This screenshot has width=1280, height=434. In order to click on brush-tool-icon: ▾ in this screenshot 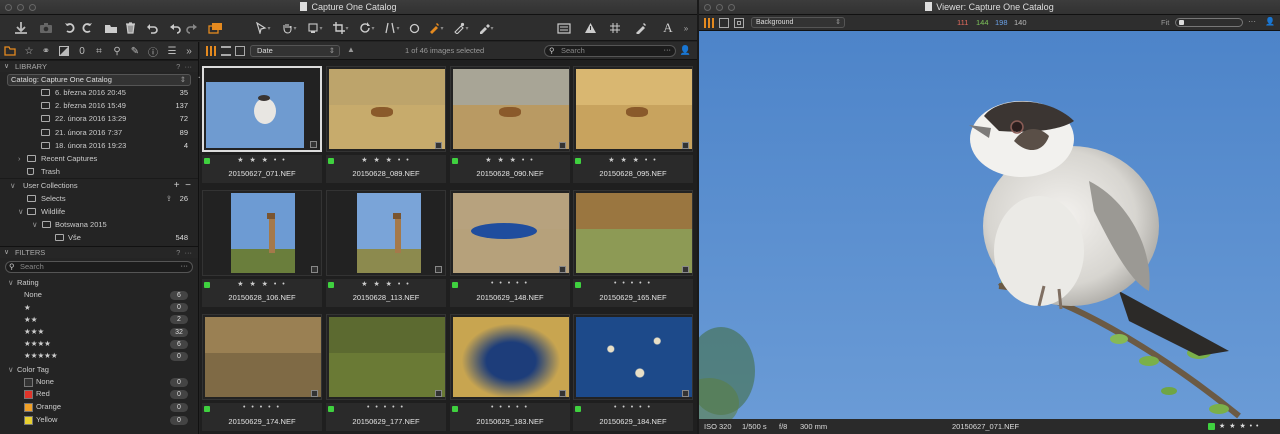, I will do `click(436, 28)`.